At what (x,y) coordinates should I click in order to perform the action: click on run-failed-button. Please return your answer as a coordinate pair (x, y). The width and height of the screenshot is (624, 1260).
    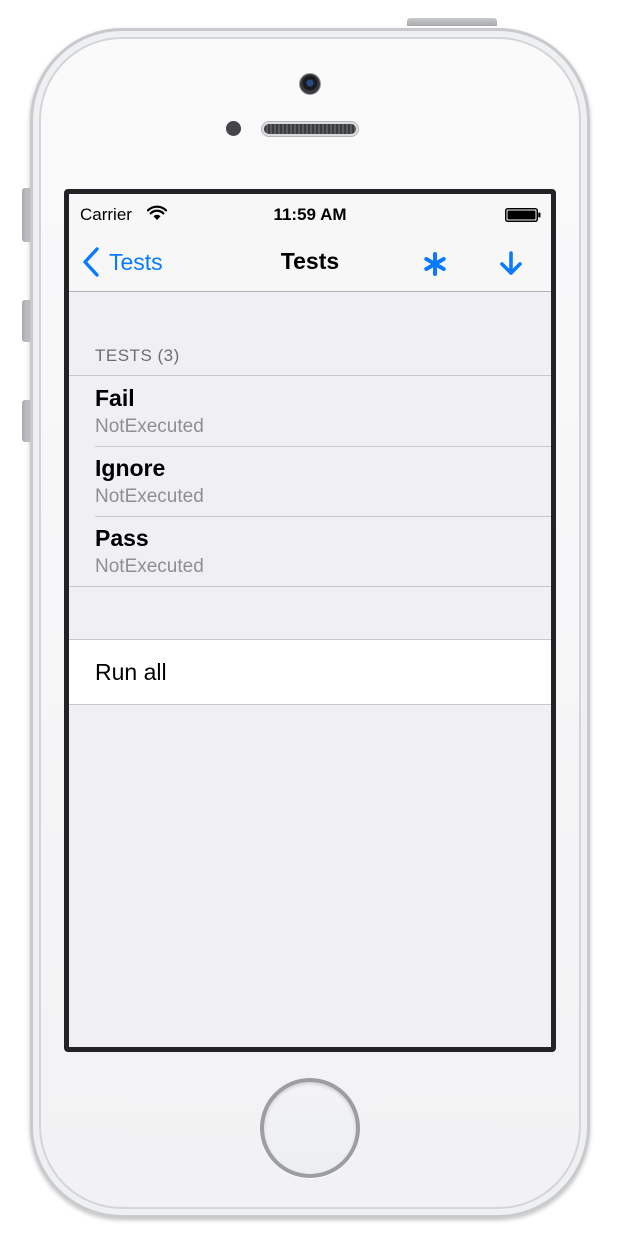
    Looking at the image, I should click on (435, 264).